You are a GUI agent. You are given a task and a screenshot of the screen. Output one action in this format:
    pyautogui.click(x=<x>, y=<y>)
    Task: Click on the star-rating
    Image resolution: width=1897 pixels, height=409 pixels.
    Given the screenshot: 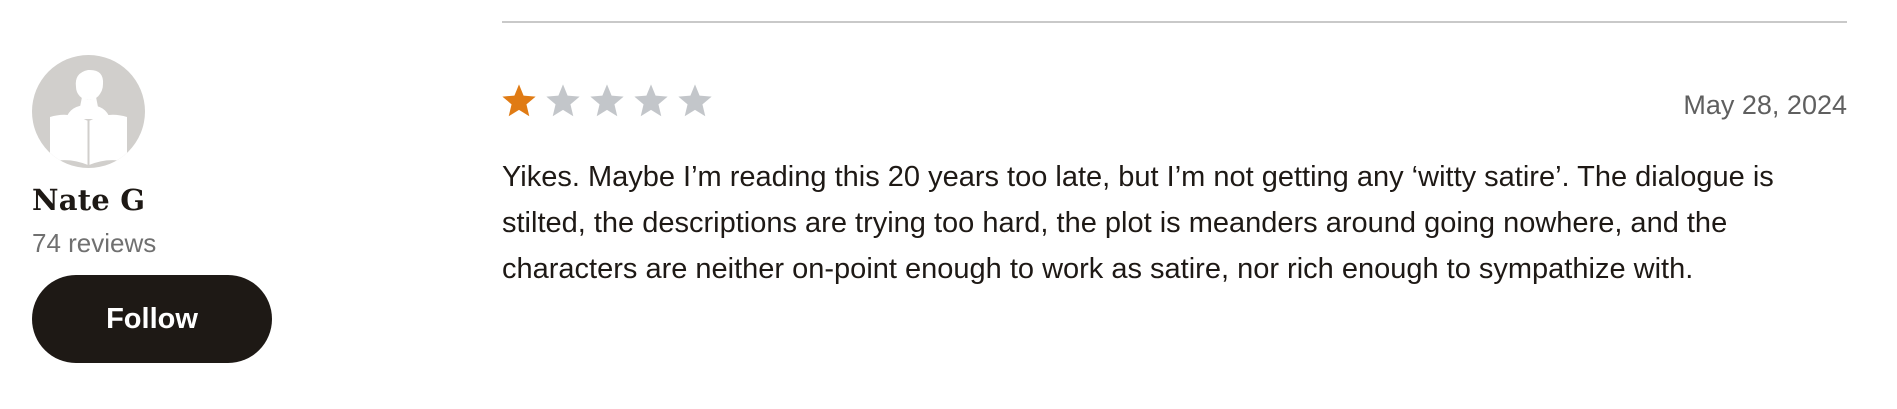 What is the action you would take?
    pyautogui.click(x=607, y=101)
    